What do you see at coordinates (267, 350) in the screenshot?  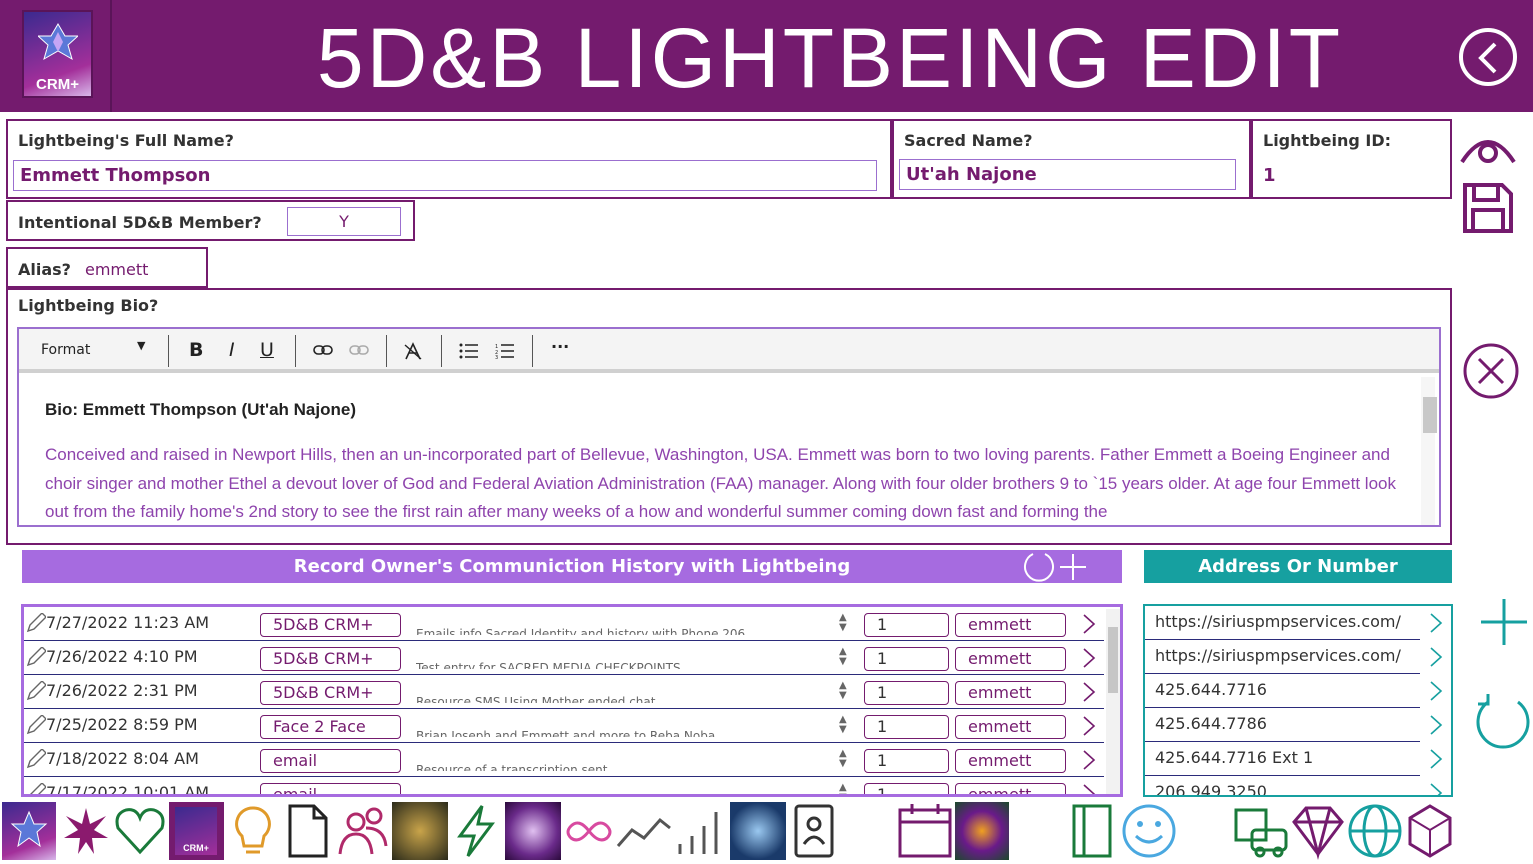 I see `underline-button: U` at bounding box center [267, 350].